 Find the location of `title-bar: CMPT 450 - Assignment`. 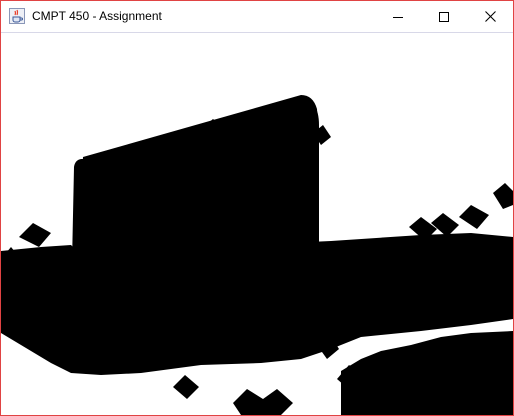

title-bar: CMPT 450 - Assignment is located at coordinates (257, 17).